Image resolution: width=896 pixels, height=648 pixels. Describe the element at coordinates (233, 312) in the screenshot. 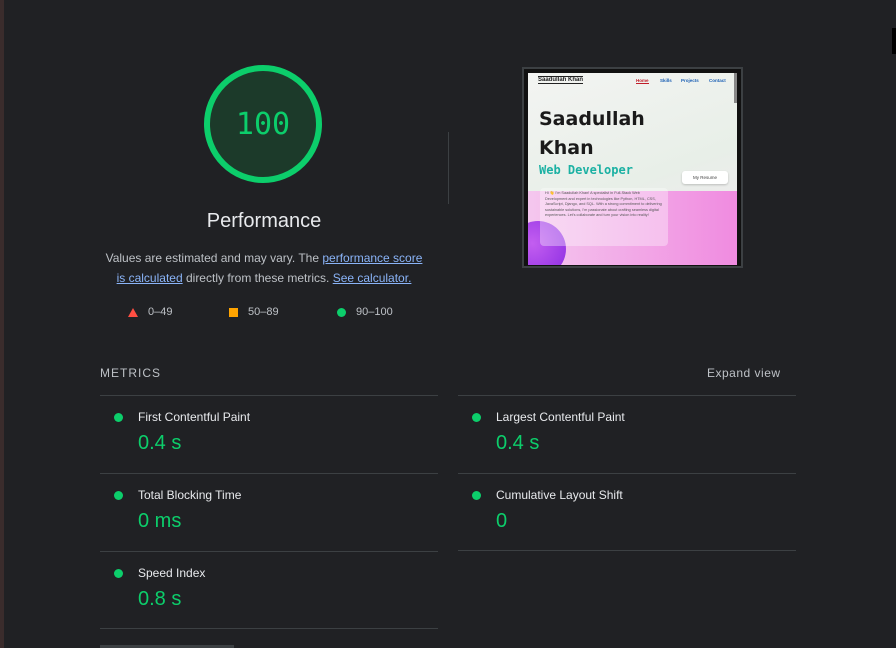

I see `square-icon` at that location.